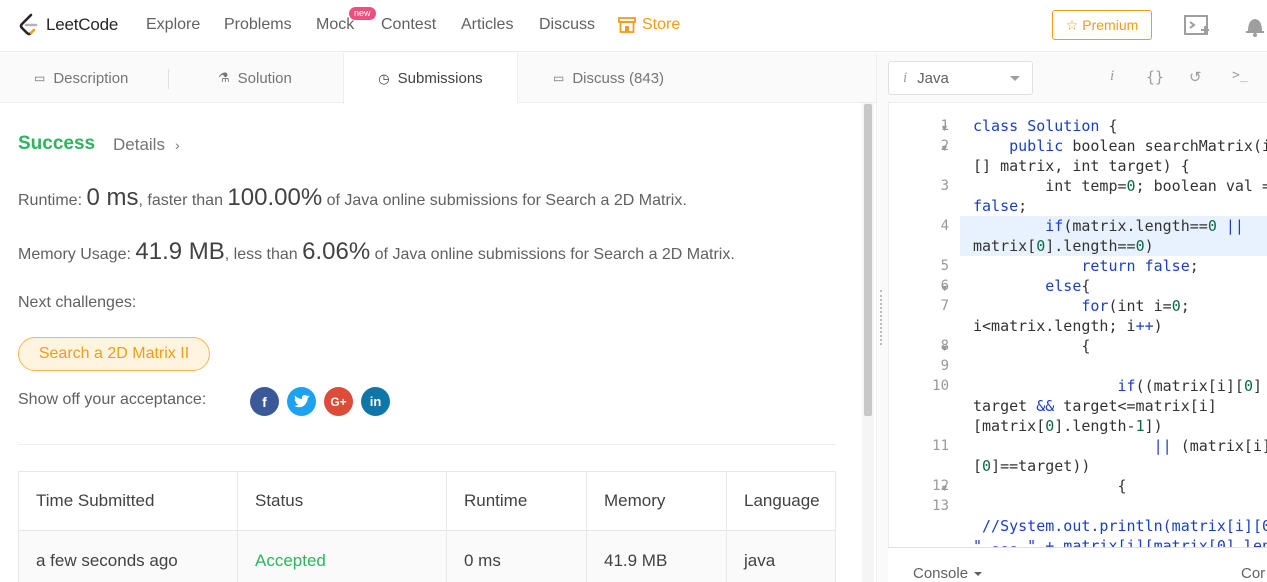  What do you see at coordinates (1072, 24) in the screenshot?
I see `star-icon: ☆` at bounding box center [1072, 24].